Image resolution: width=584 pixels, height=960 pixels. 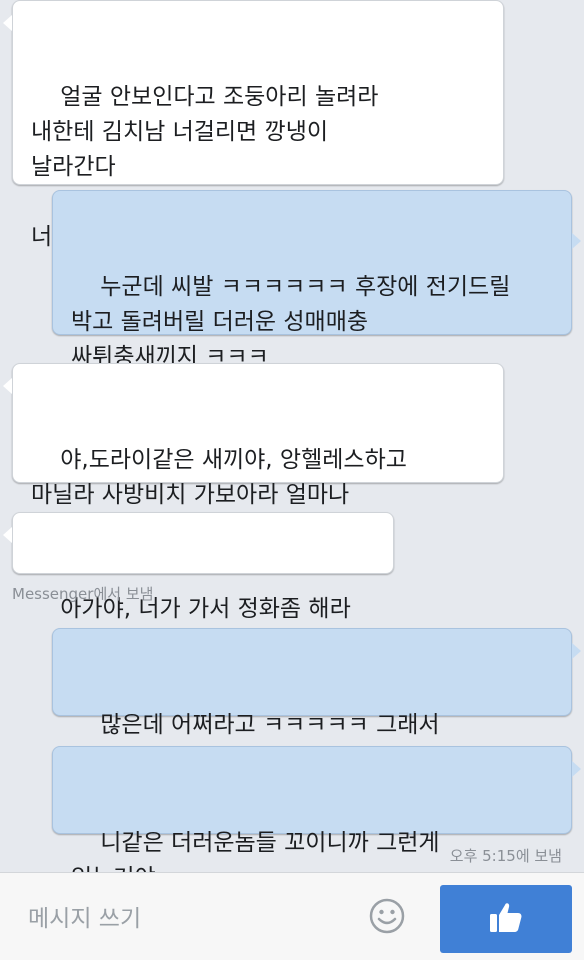 I want to click on like-button, so click(x=506, y=919).